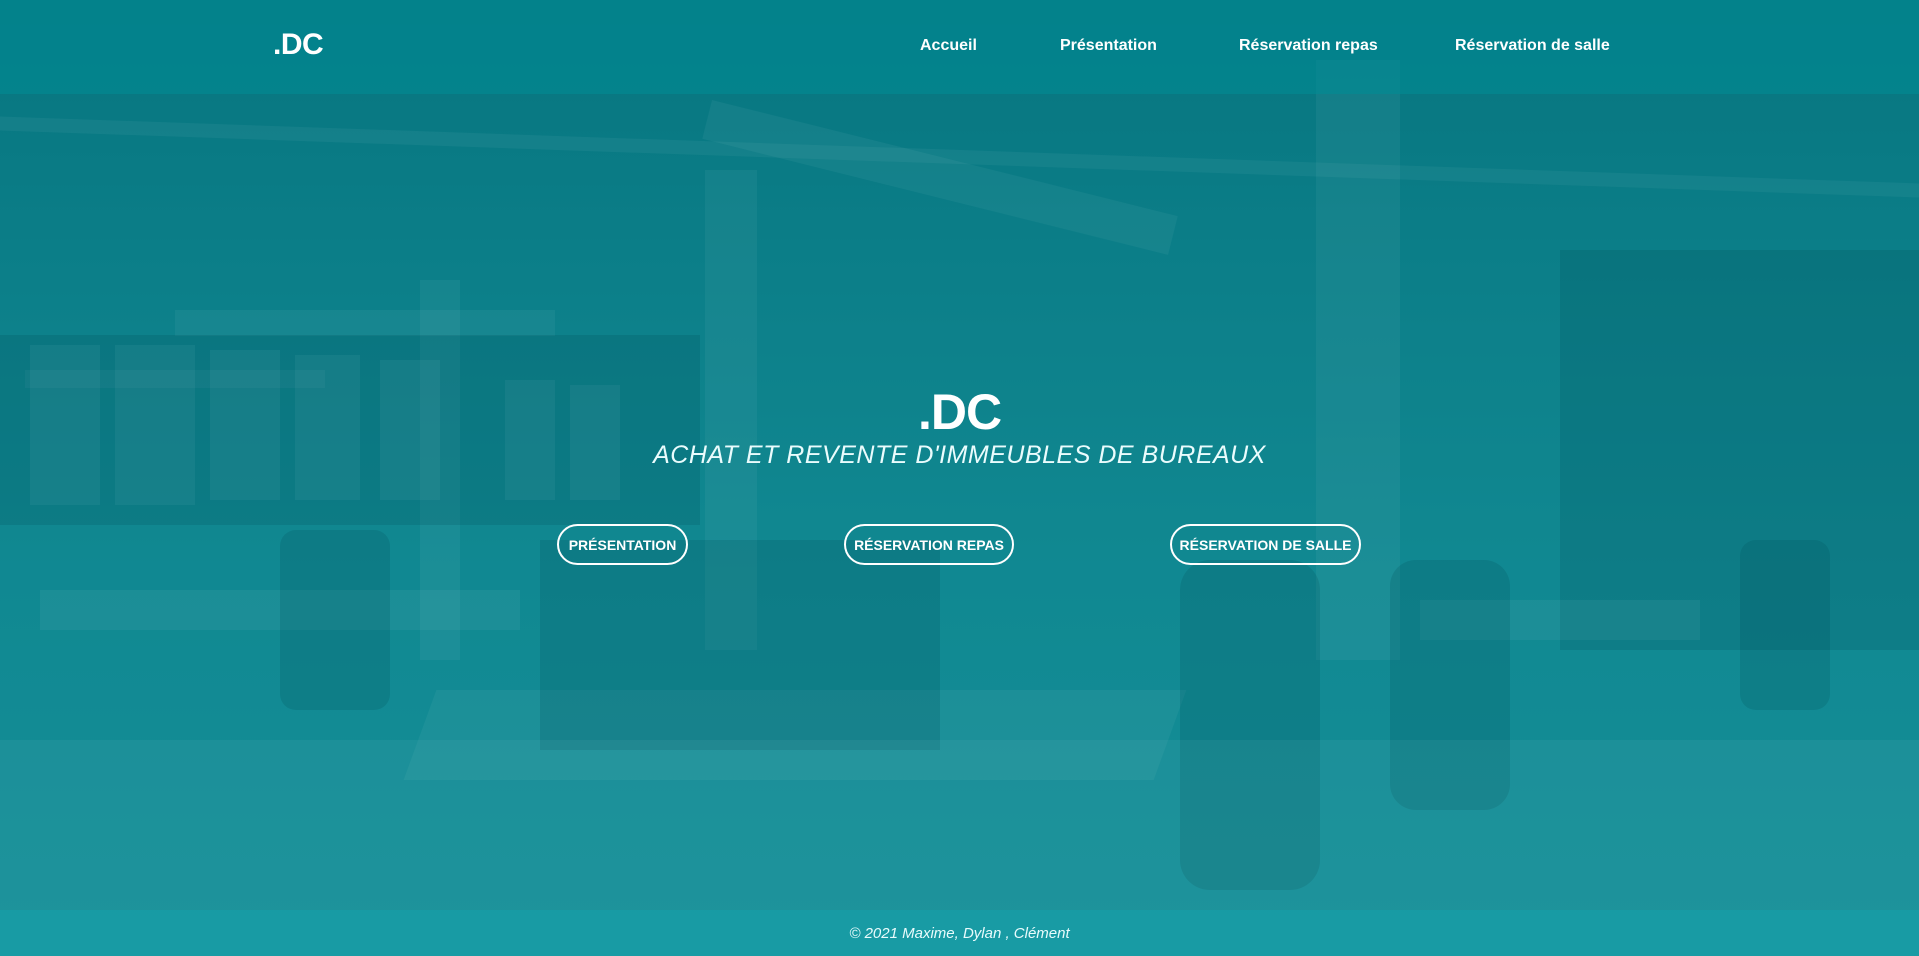  What do you see at coordinates (948, 46) in the screenshot?
I see `nav-link-accueil: Accueil` at bounding box center [948, 46].